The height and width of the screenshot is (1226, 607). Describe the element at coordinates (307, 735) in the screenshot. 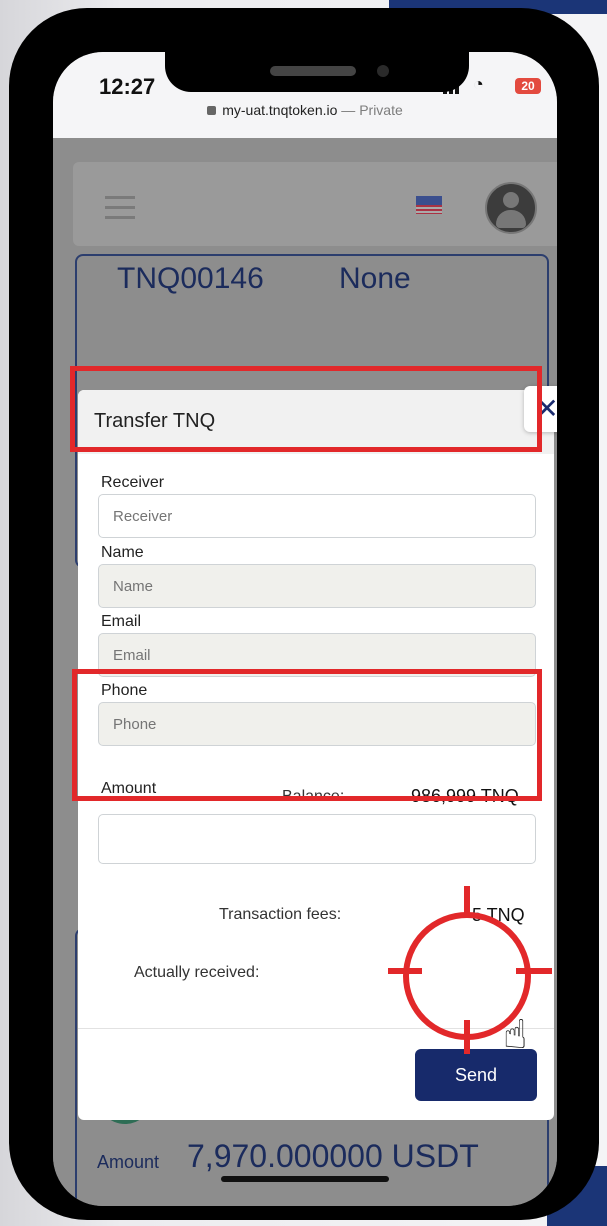

I see `amount-highlight` at that location.